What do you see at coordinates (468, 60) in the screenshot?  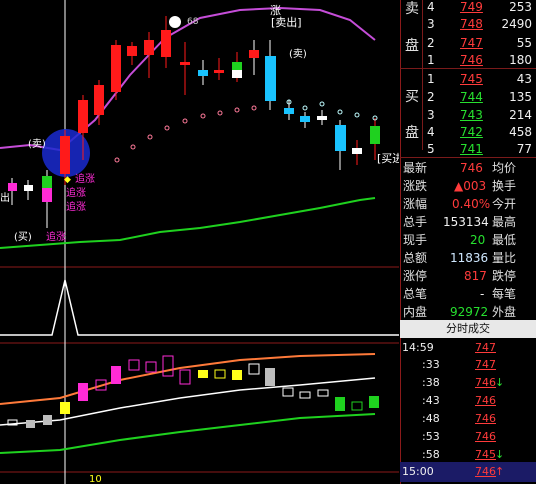 I see `sell-level-1: 1 746 180` at bounding box center [468, 60].